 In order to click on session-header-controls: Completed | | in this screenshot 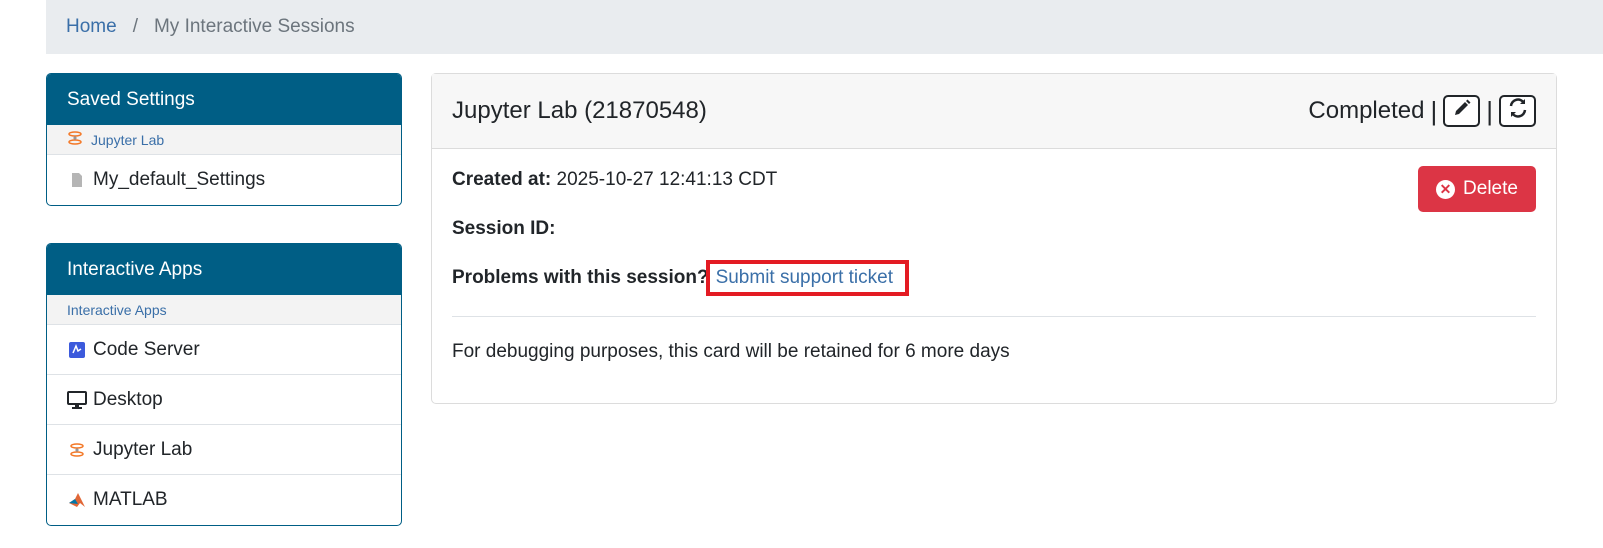, I will do `click(1422, 111)`.